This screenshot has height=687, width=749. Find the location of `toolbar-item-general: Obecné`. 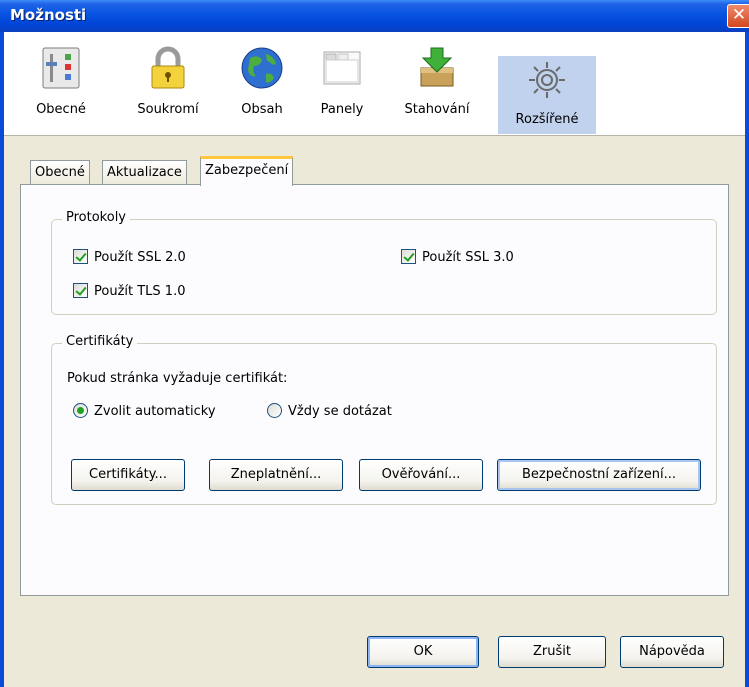

toolbar-item-general: Obecné is located at coordinates (61, 85).